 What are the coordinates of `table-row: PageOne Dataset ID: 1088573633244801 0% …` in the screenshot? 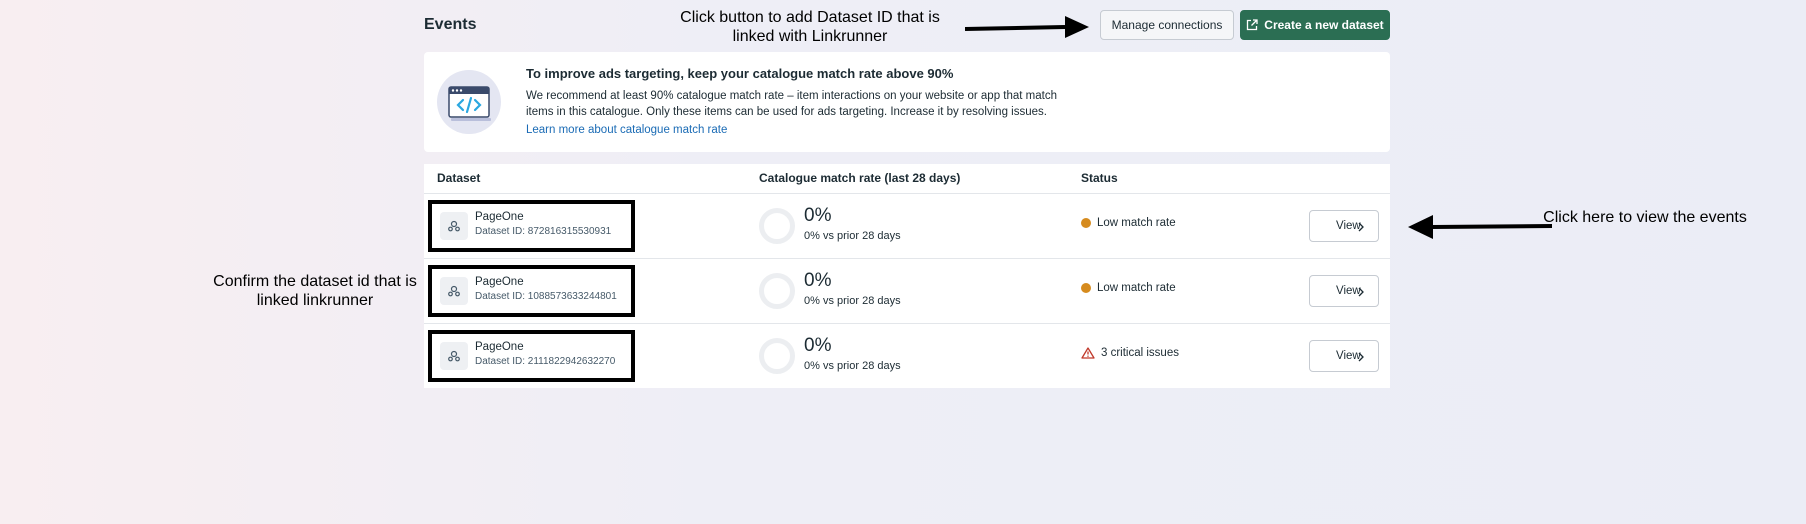 It's located at (907, 291).